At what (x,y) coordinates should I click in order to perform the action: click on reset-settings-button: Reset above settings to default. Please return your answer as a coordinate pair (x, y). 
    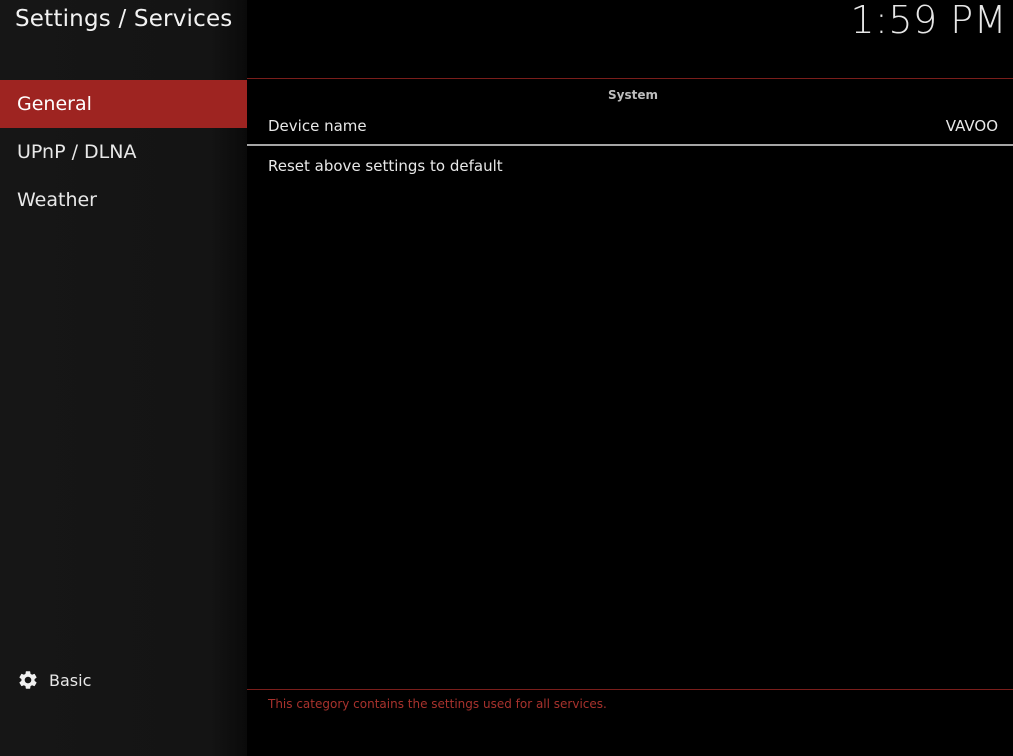
    Looking at the image, I should click on (630, 166).